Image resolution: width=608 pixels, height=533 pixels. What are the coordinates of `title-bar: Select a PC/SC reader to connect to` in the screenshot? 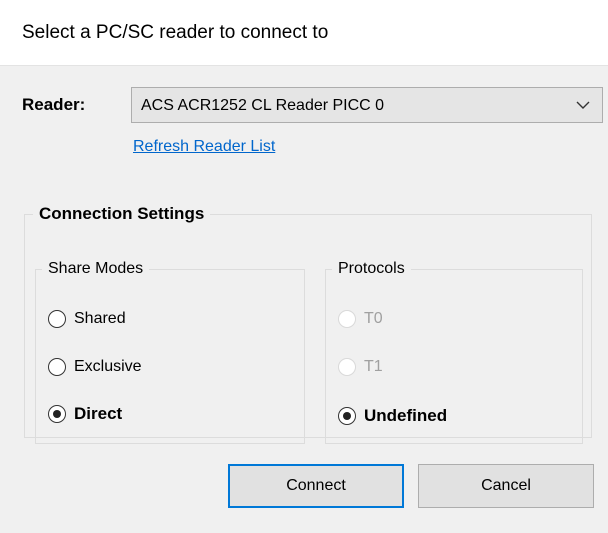 It's located at (304, 33).